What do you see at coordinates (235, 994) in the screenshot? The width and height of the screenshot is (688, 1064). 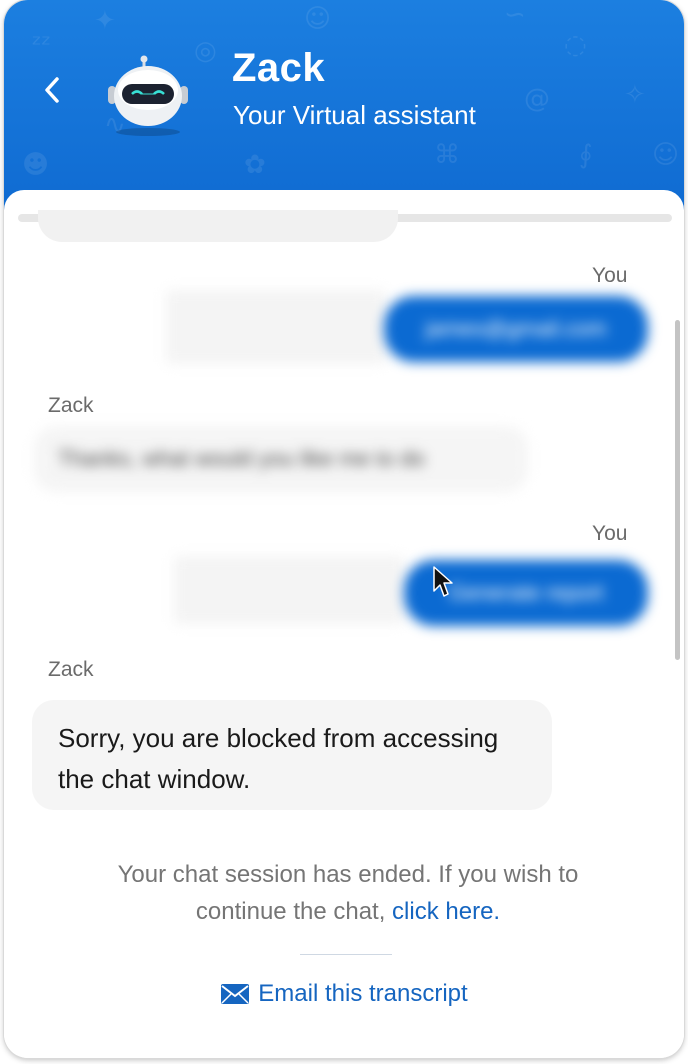 I see `envelope-icon` at bounding box center [235, 994].